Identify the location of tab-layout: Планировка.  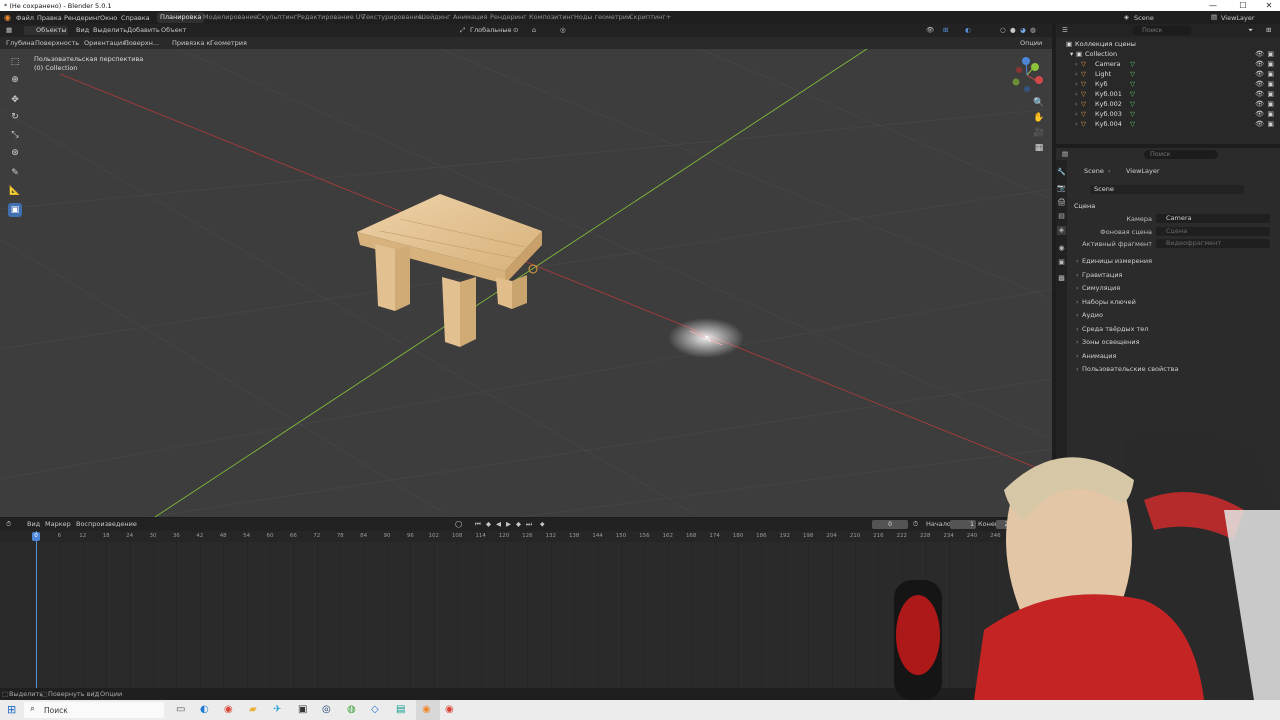
(181, 17).